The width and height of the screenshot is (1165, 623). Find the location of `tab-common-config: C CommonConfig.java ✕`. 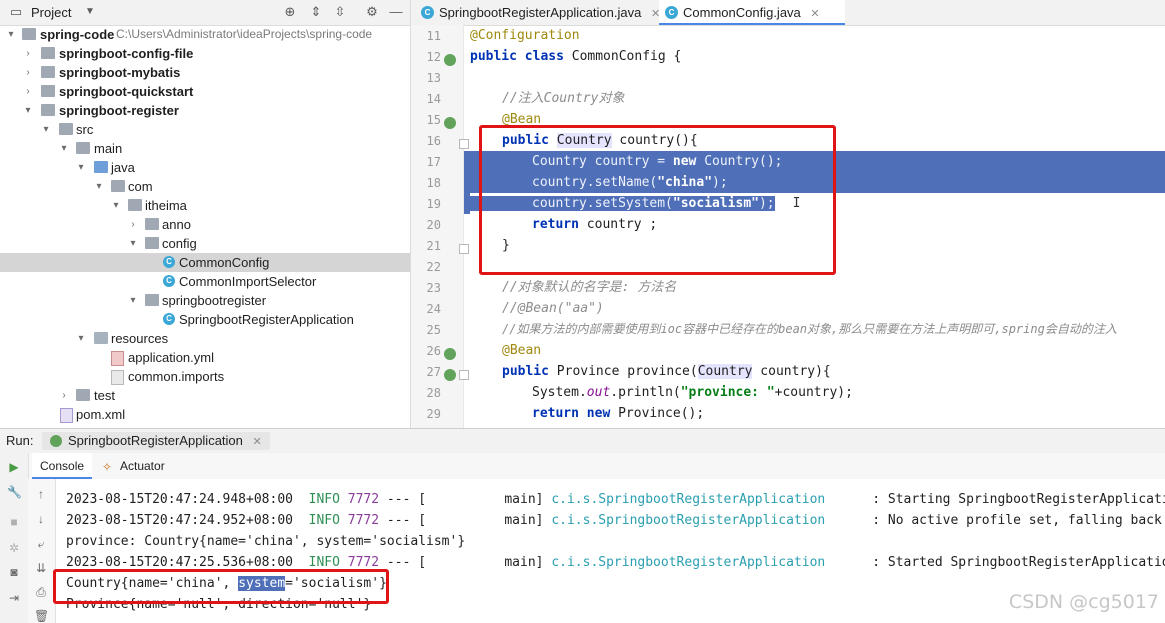

tab-common-config: C CommonConfig.java ✕ is located at coordinates (752, 12).